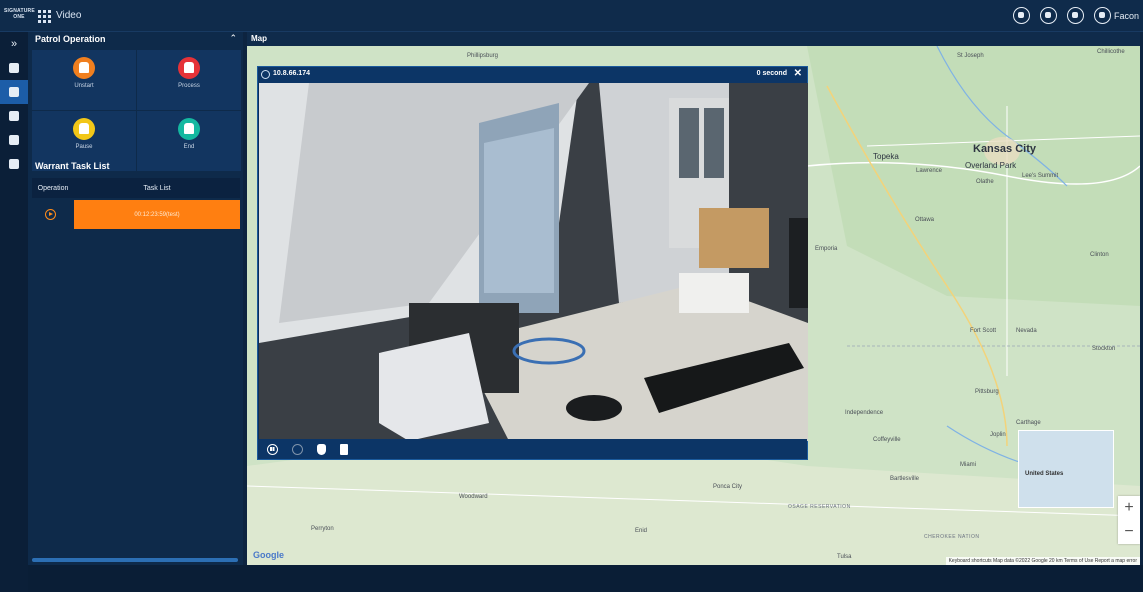 This screenshot has width=1143, height=592. I want to click on camera-ip: 10.8.66.174, so click(291, 73).